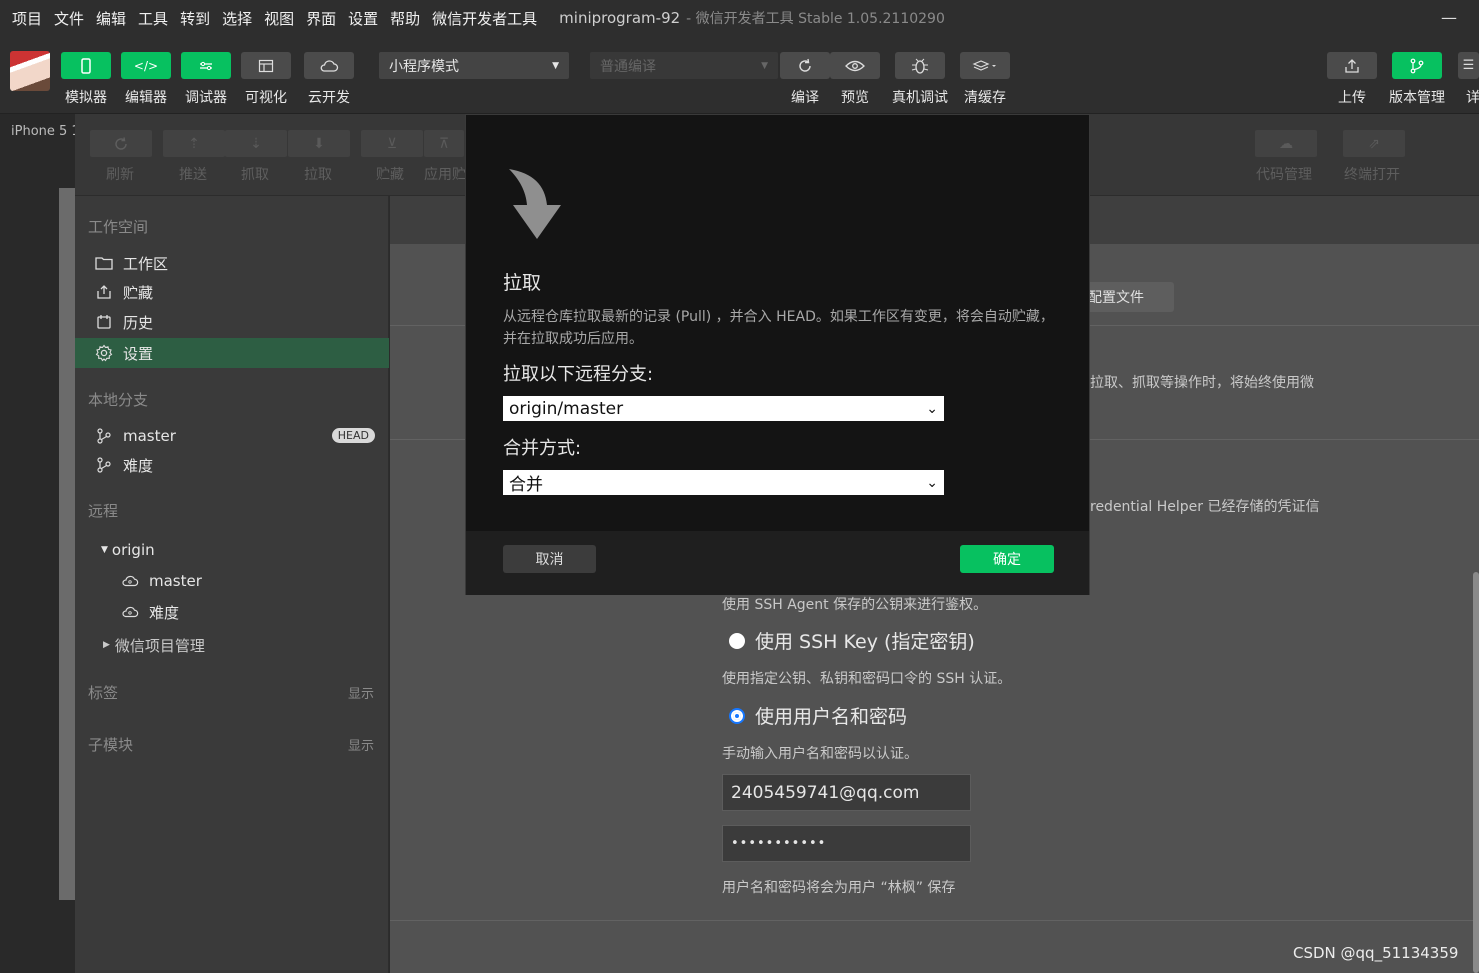 This screenshot has height=973, width=1479. Describe the element at coordinates (232, 353) in the screenshot. I see `sidebar-item-settings: 设置` at that location.